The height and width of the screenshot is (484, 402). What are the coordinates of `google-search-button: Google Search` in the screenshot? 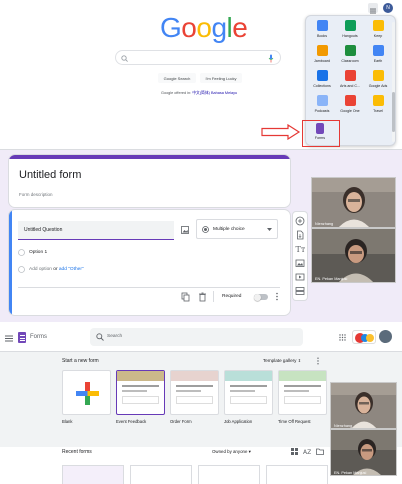 It's located at (177, 78).